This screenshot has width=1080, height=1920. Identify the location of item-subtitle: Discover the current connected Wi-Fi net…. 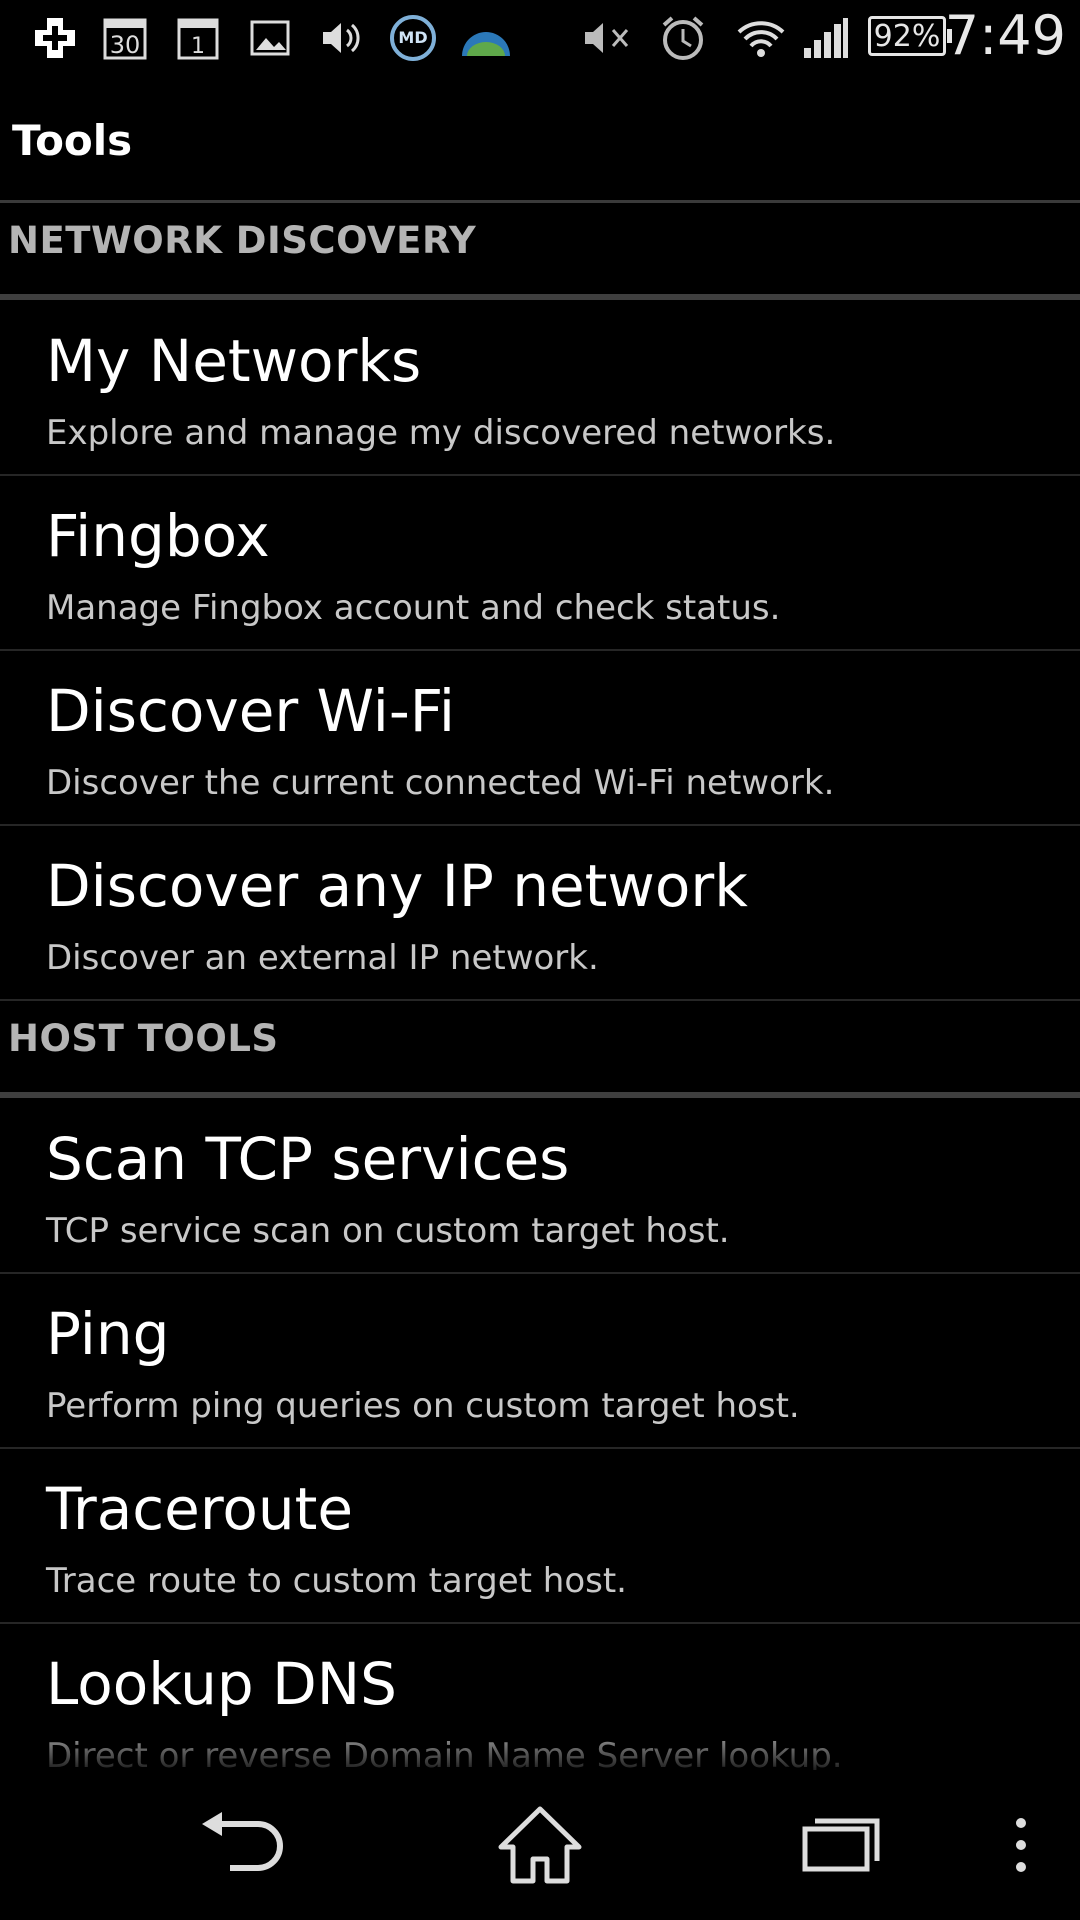
(440, 783).